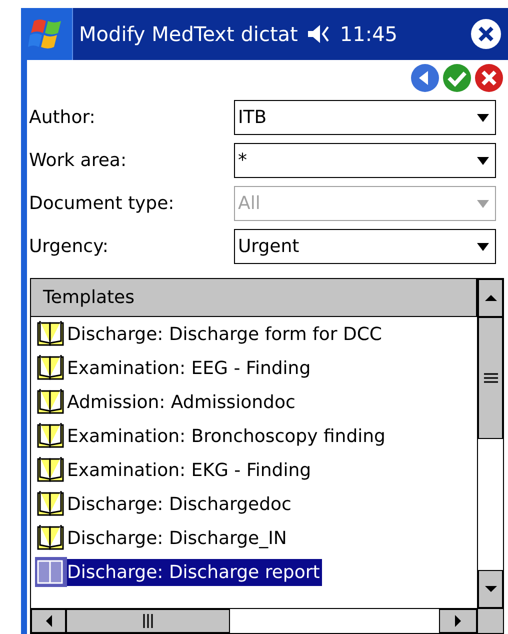  I want to click on left-arrow-icon, so click(48, 621).